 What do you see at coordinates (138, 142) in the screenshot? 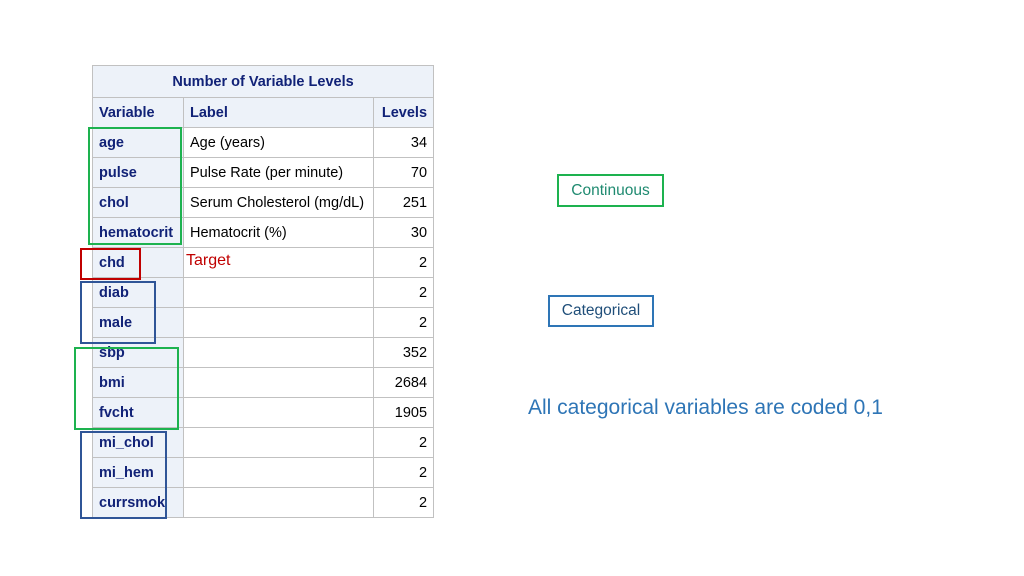
I see `variable-cell: age` at bounding box center [138, 142].